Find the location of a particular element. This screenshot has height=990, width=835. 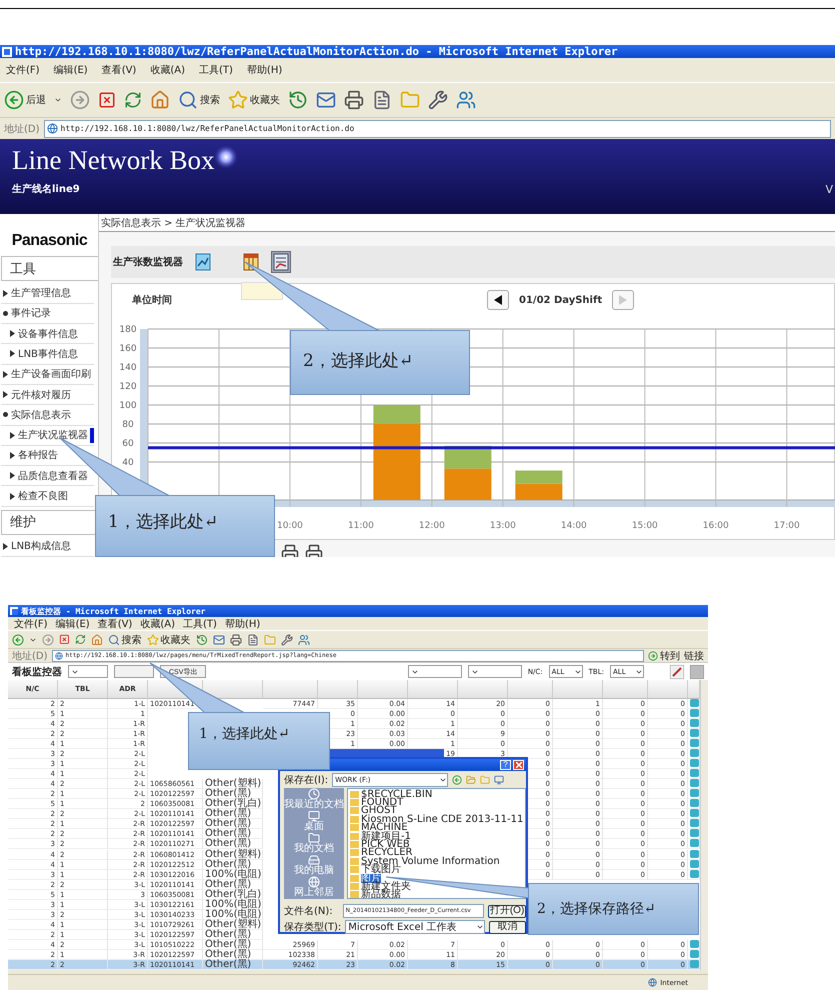

tick-label: 12:00 is located at coordinates (431, 526).